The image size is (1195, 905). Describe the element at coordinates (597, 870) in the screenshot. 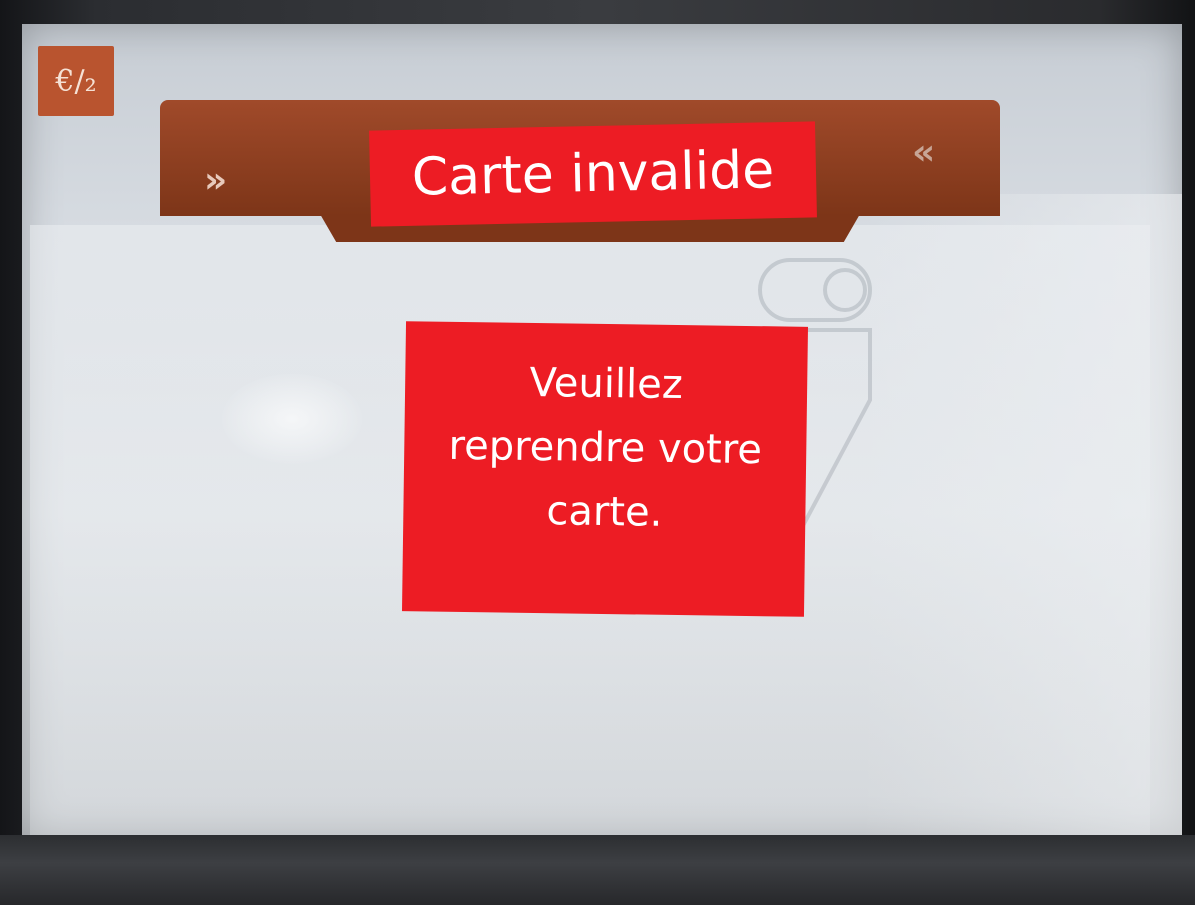

I see `bezel-ledge` at that location.